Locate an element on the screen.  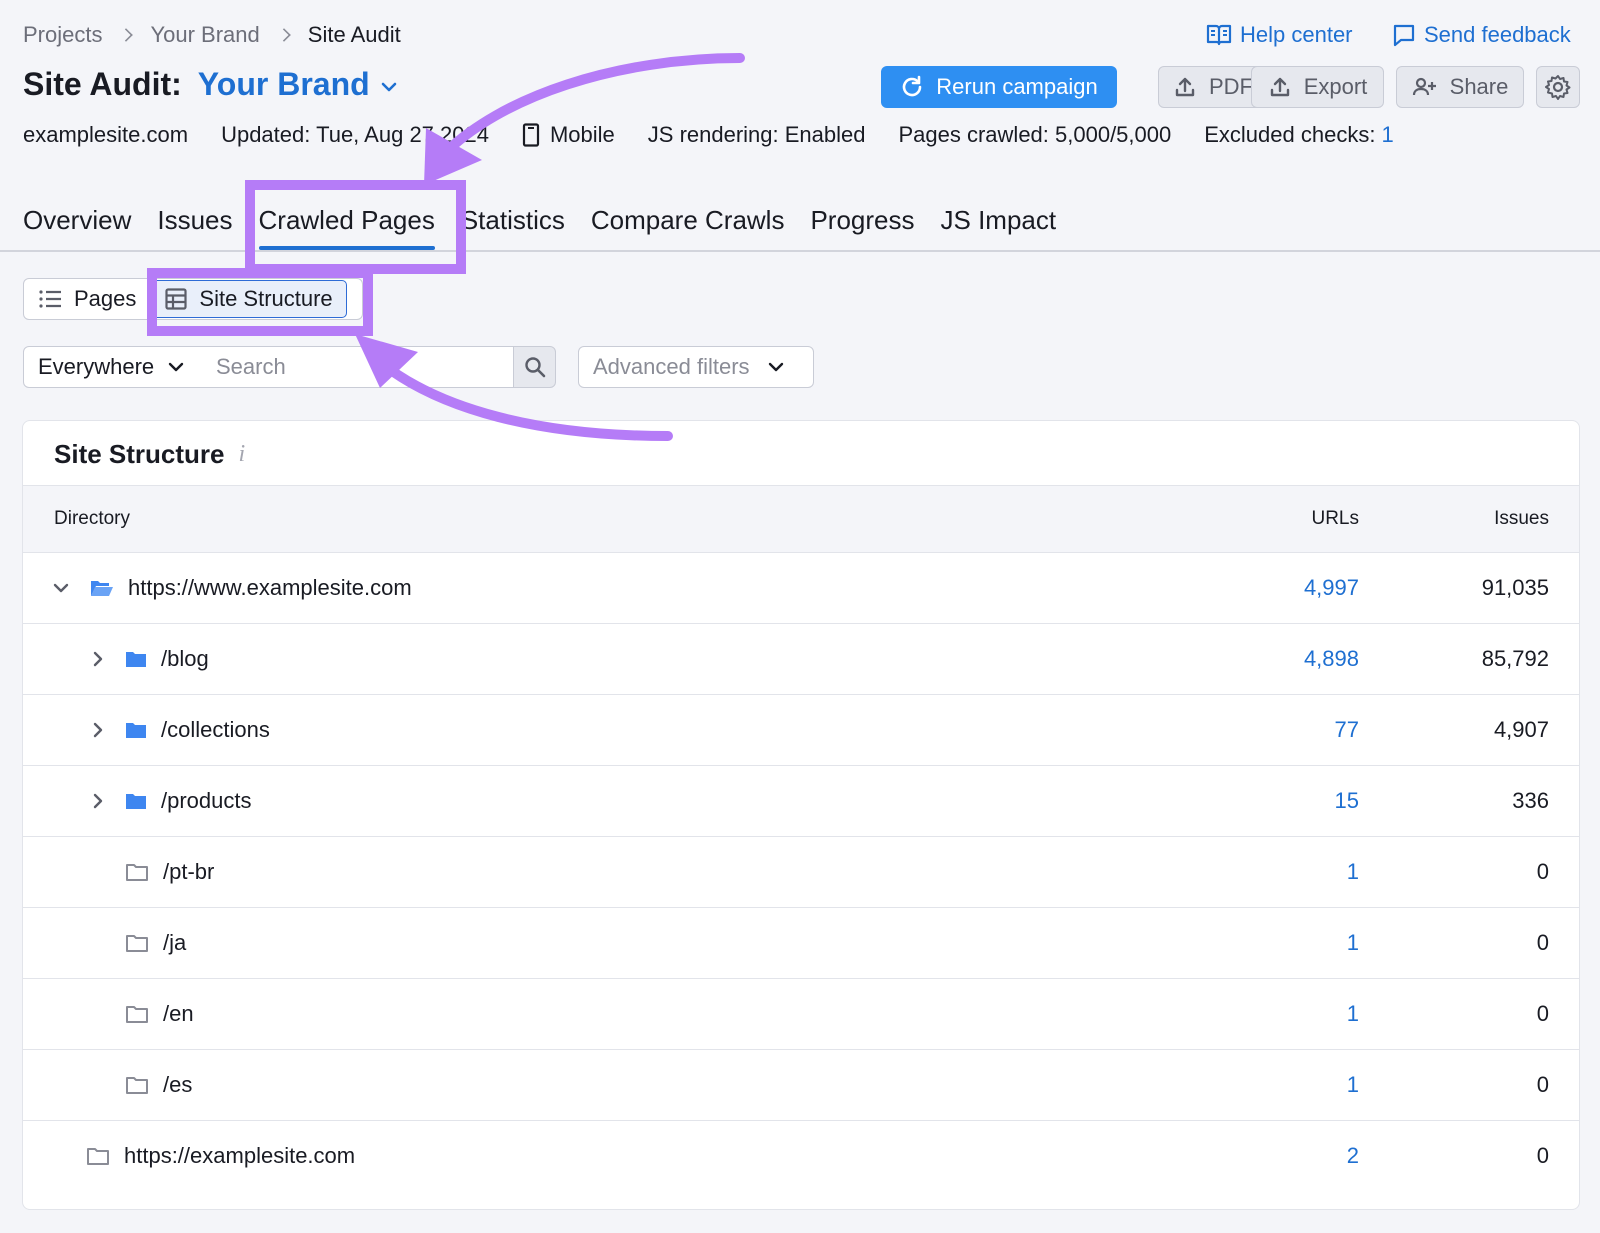
info-icon: i is located at coordinates (242, 454).